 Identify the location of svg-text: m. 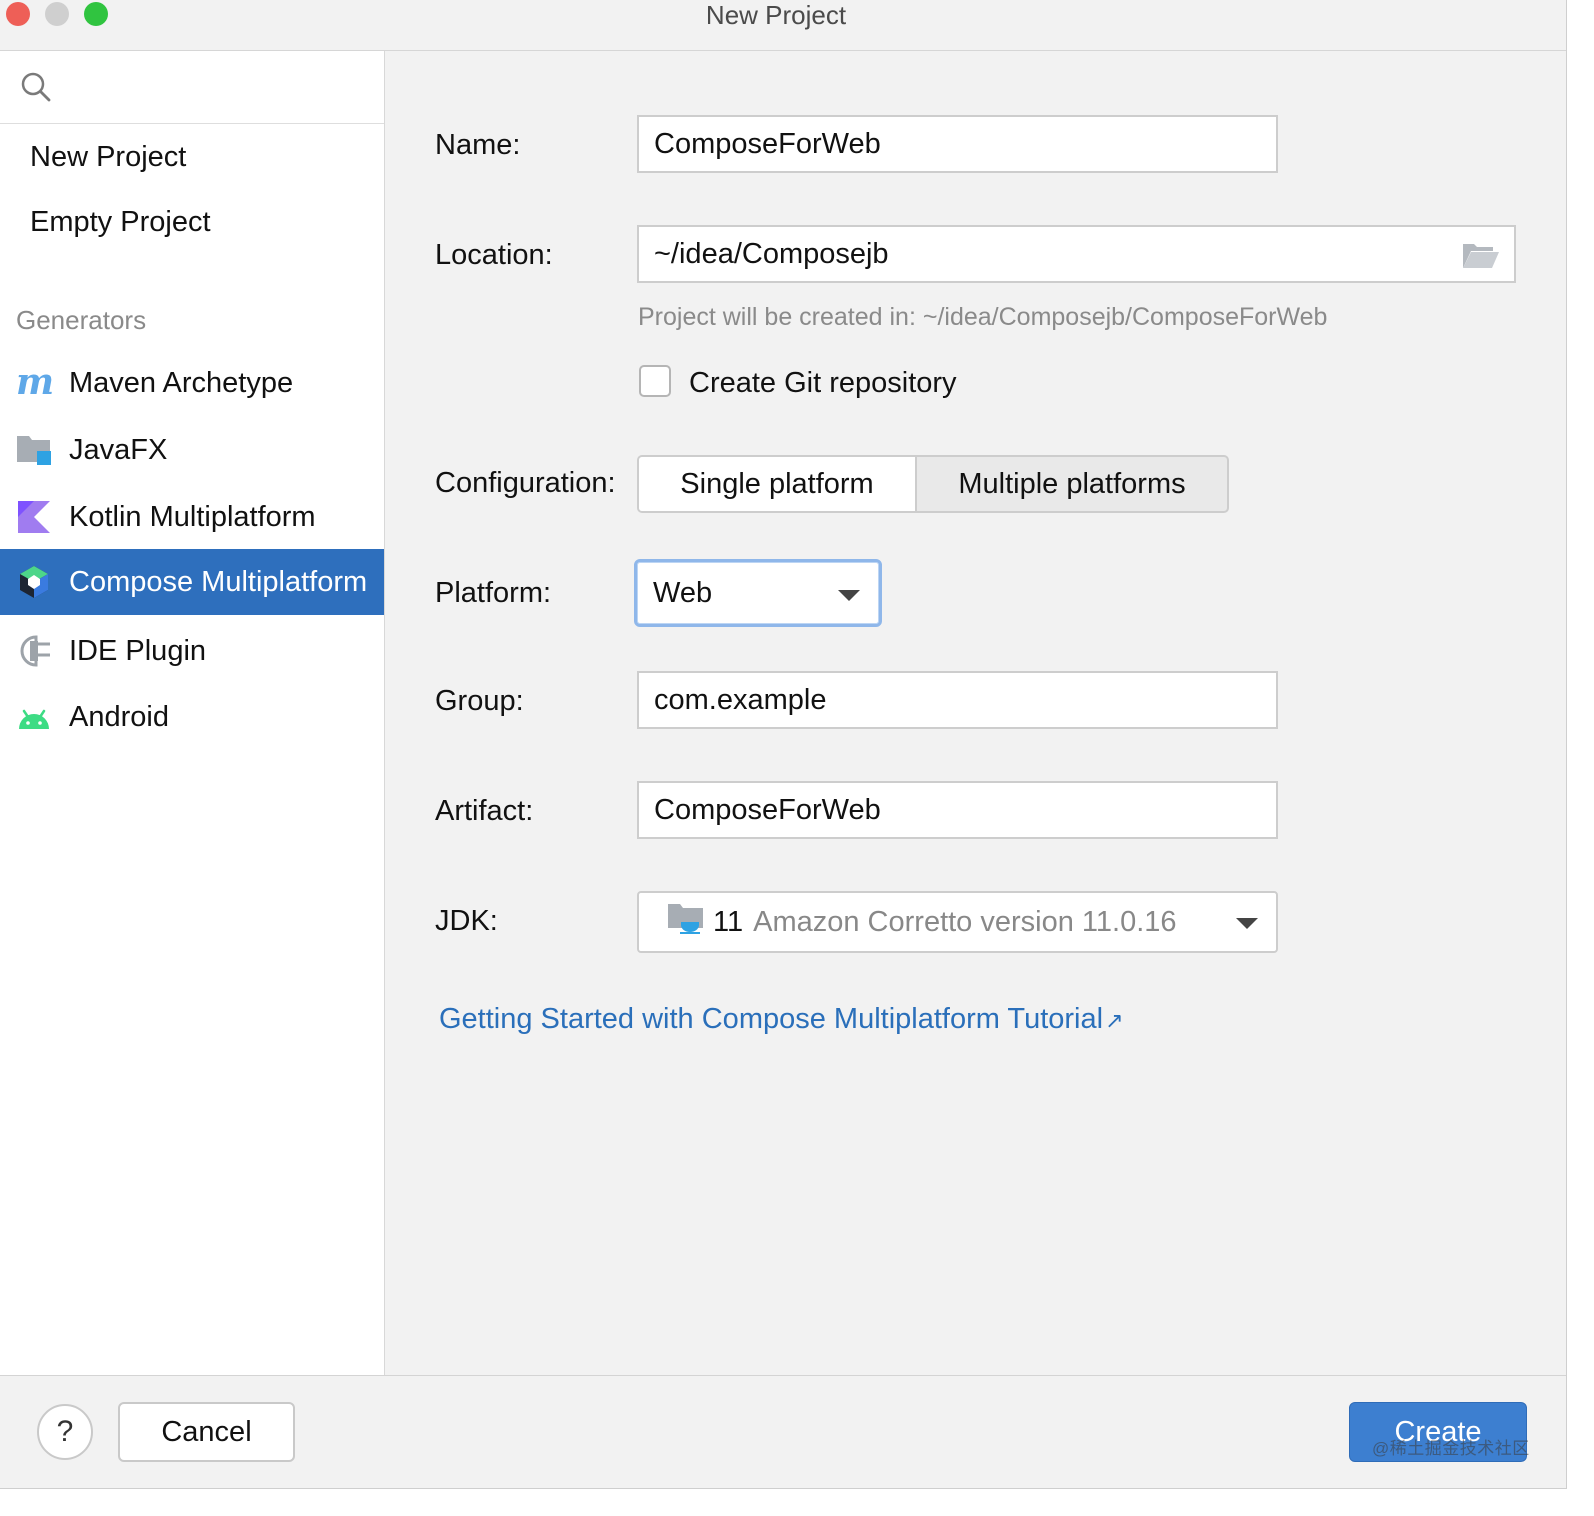
(34, 383).